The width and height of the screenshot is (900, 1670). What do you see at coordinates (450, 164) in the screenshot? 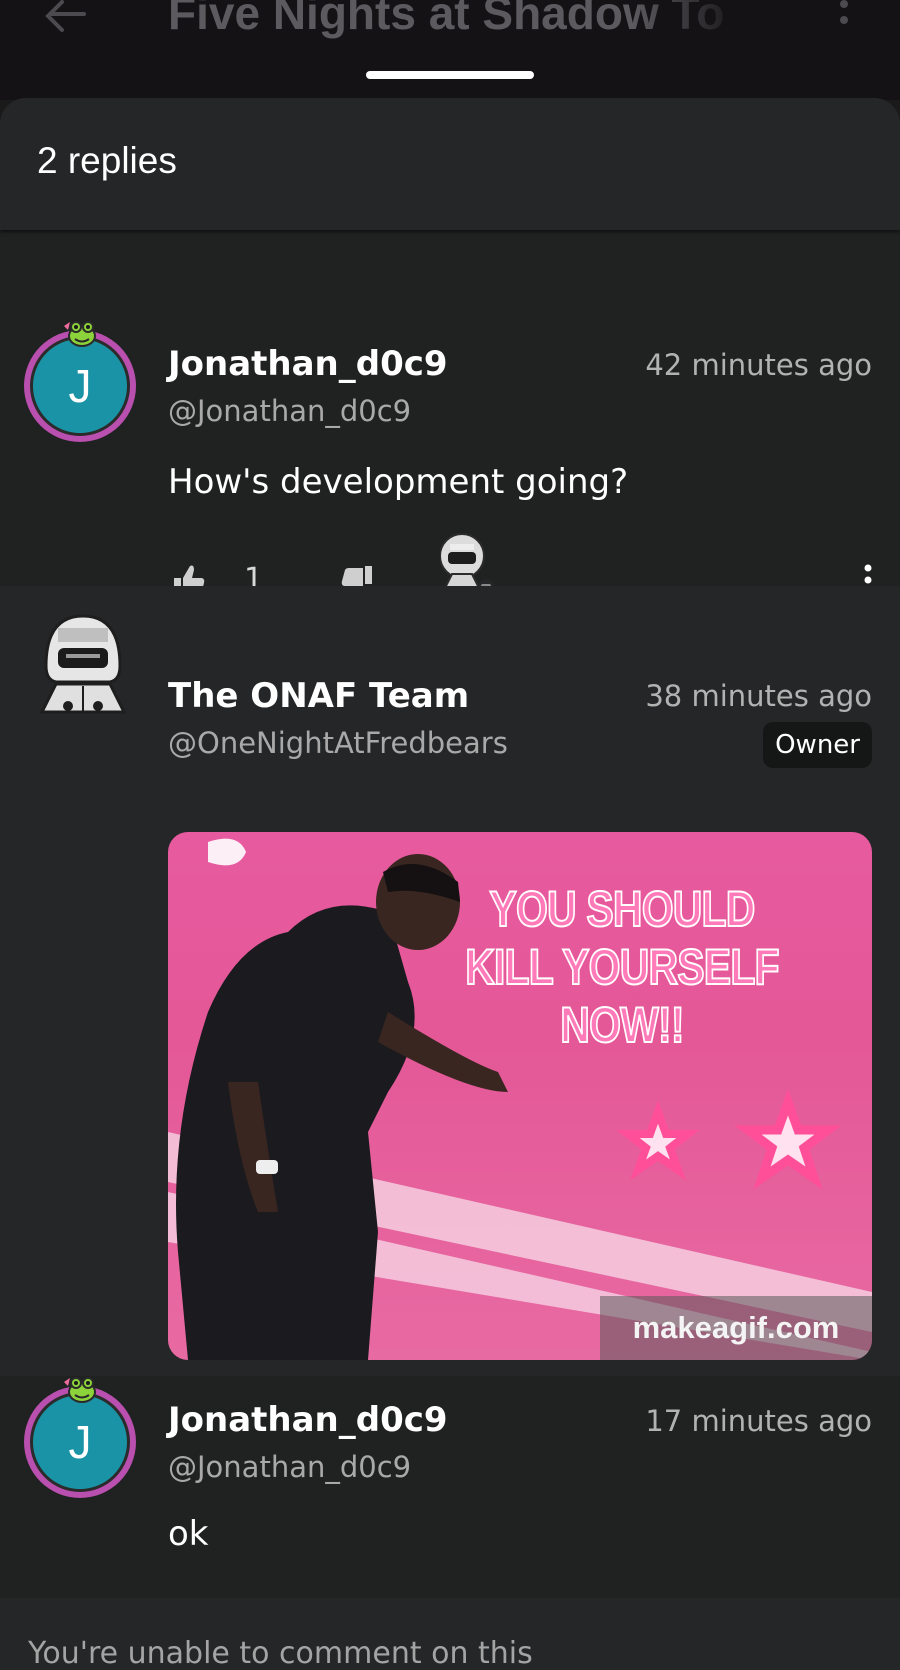
I see `replies-header: 2 replies` at bounding box center [450, 164].